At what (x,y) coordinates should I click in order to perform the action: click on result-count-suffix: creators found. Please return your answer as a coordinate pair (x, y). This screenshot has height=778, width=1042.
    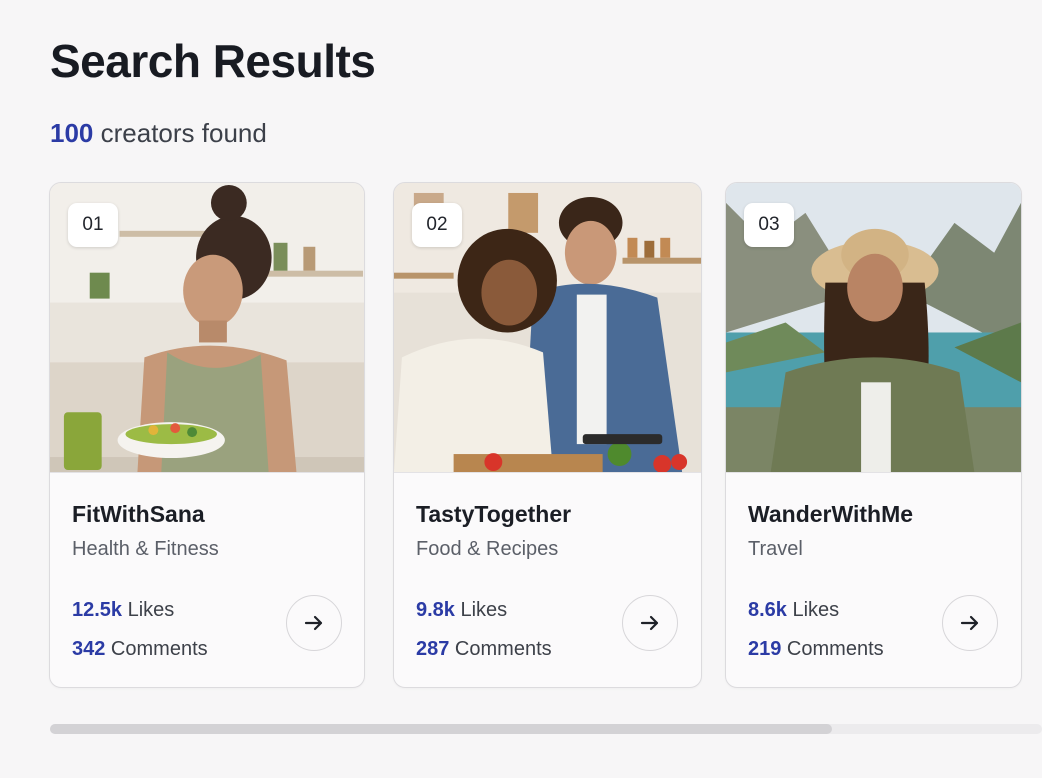
    Looking at the image, I should click on (180, 133).